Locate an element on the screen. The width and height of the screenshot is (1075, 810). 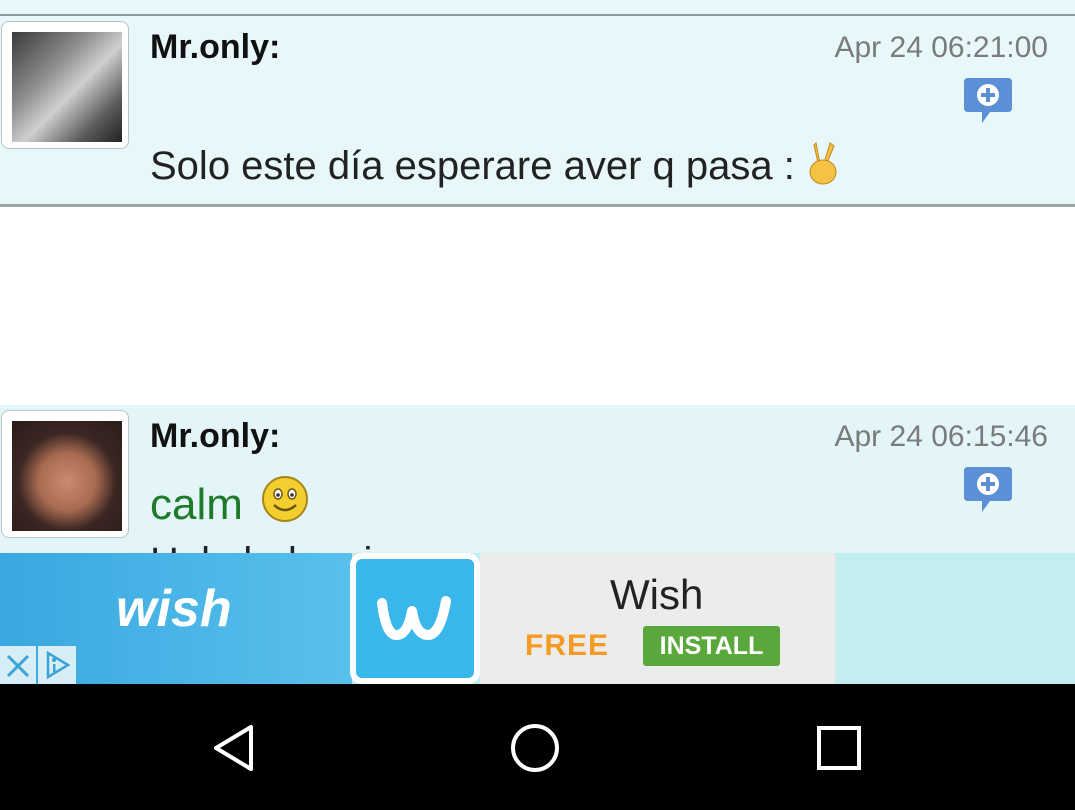
post-message-partial: Hola buhay i is located at coordinates (261, 546).